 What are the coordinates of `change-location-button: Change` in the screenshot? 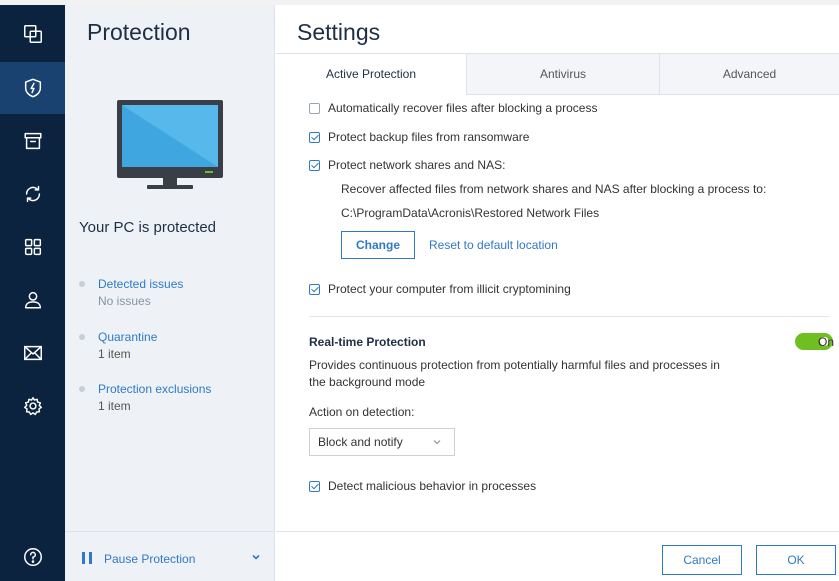 It's located at (378, 245).